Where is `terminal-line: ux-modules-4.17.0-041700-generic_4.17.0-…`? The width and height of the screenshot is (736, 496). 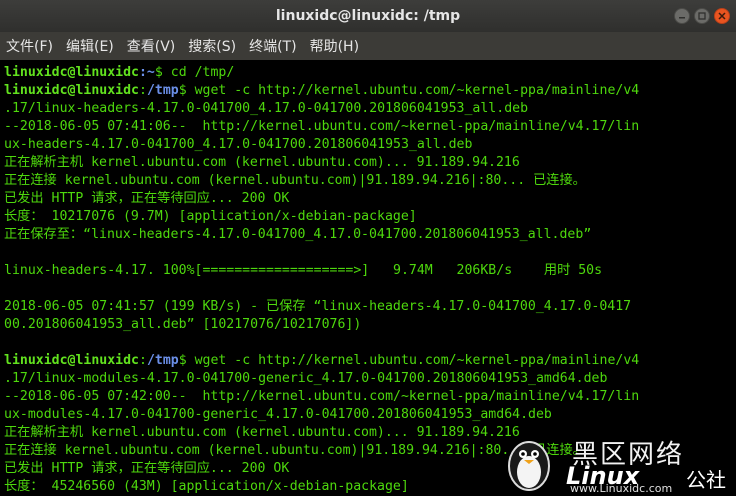 terminal-line: ux-modules-4.17.0-041700-generic_4.17.0-… is located at coordinates (278, 414).